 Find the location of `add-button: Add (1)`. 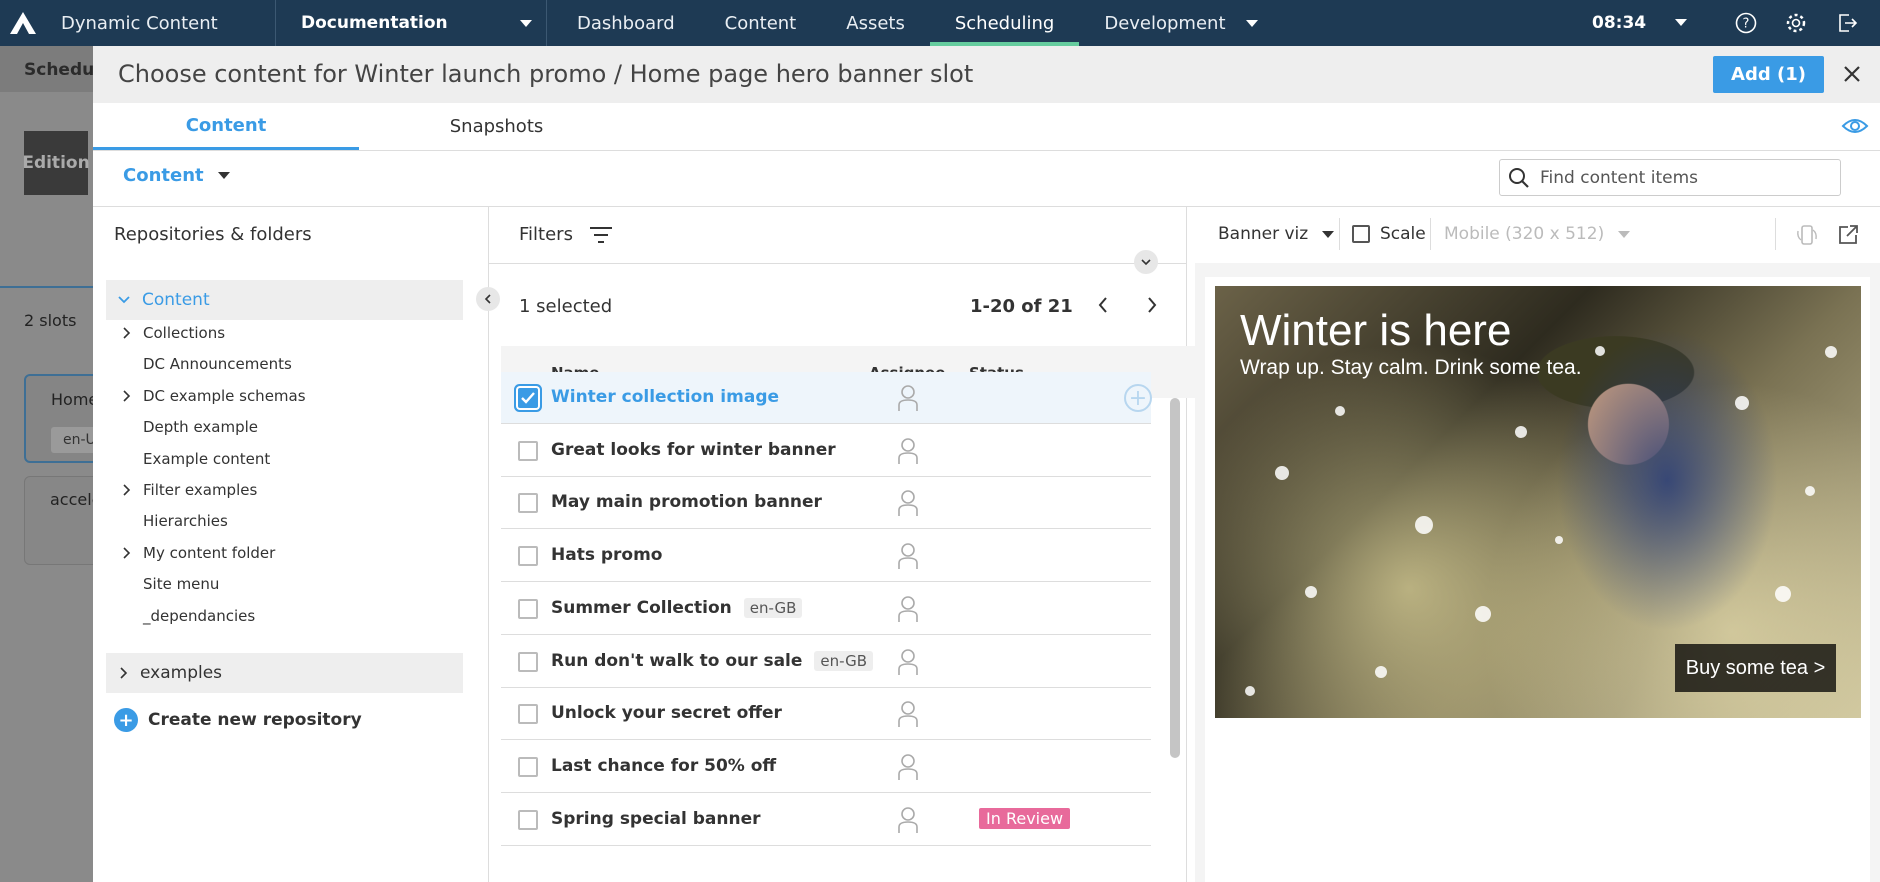

add-button: Add (1) is located at coordinates (1768, 74).